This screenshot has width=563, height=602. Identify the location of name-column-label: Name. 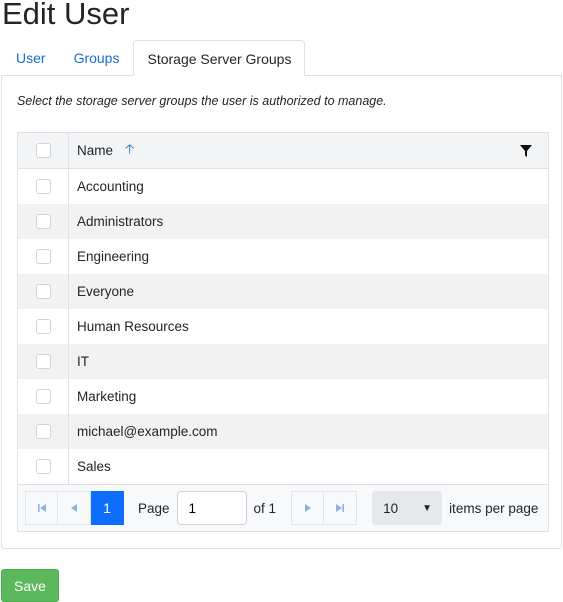
(95, 150).